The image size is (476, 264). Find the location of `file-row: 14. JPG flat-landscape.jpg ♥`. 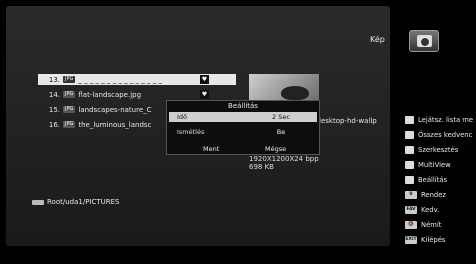

file-row: 14. JPG flat-landscape.jpg ♥ is located at coordinates (138, 94).